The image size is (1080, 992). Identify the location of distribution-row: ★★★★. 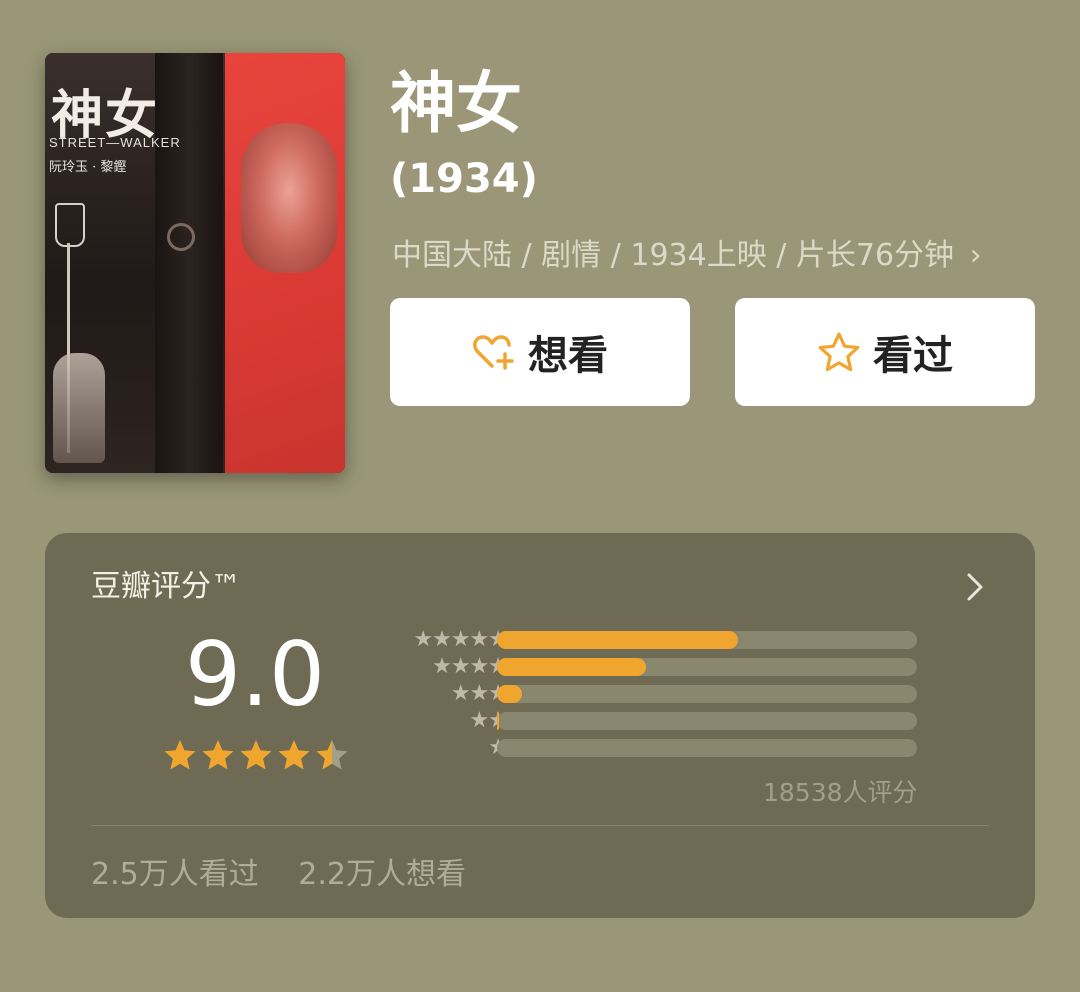
(657, 666).